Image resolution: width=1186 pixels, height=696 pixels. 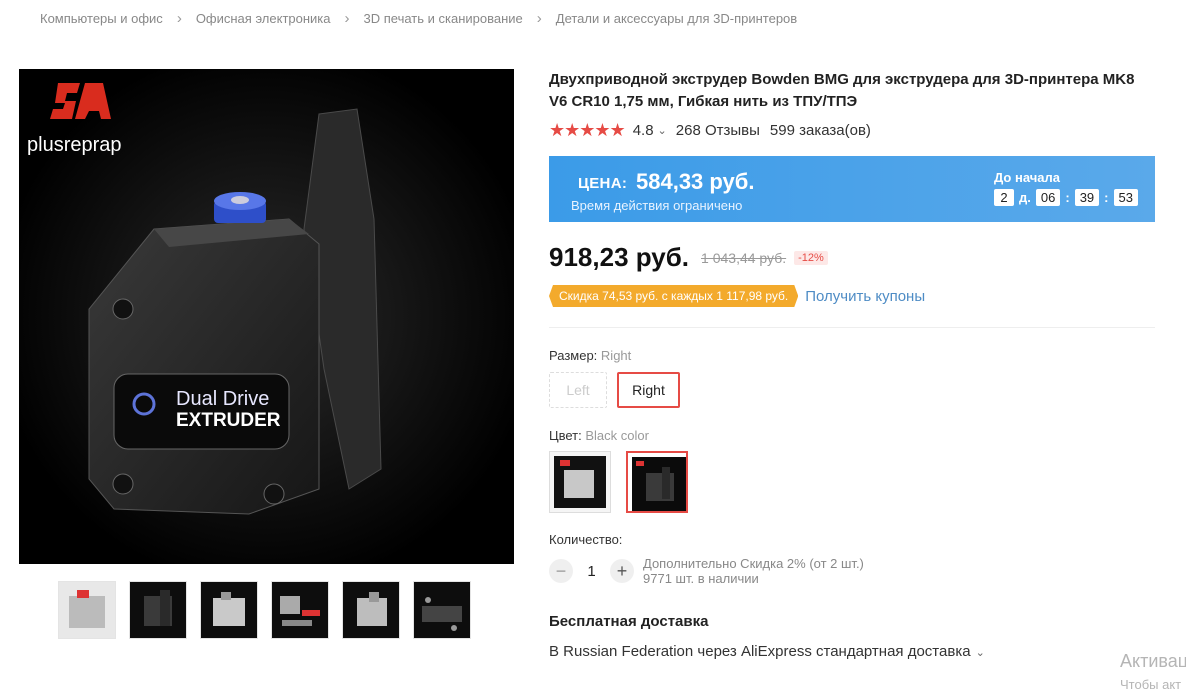 What do you see at coordinates (263, 18) in the screenshot?
I see `breadcrumb-item-office-electronics: Офисная электроника` at bounding box center [263, 18].